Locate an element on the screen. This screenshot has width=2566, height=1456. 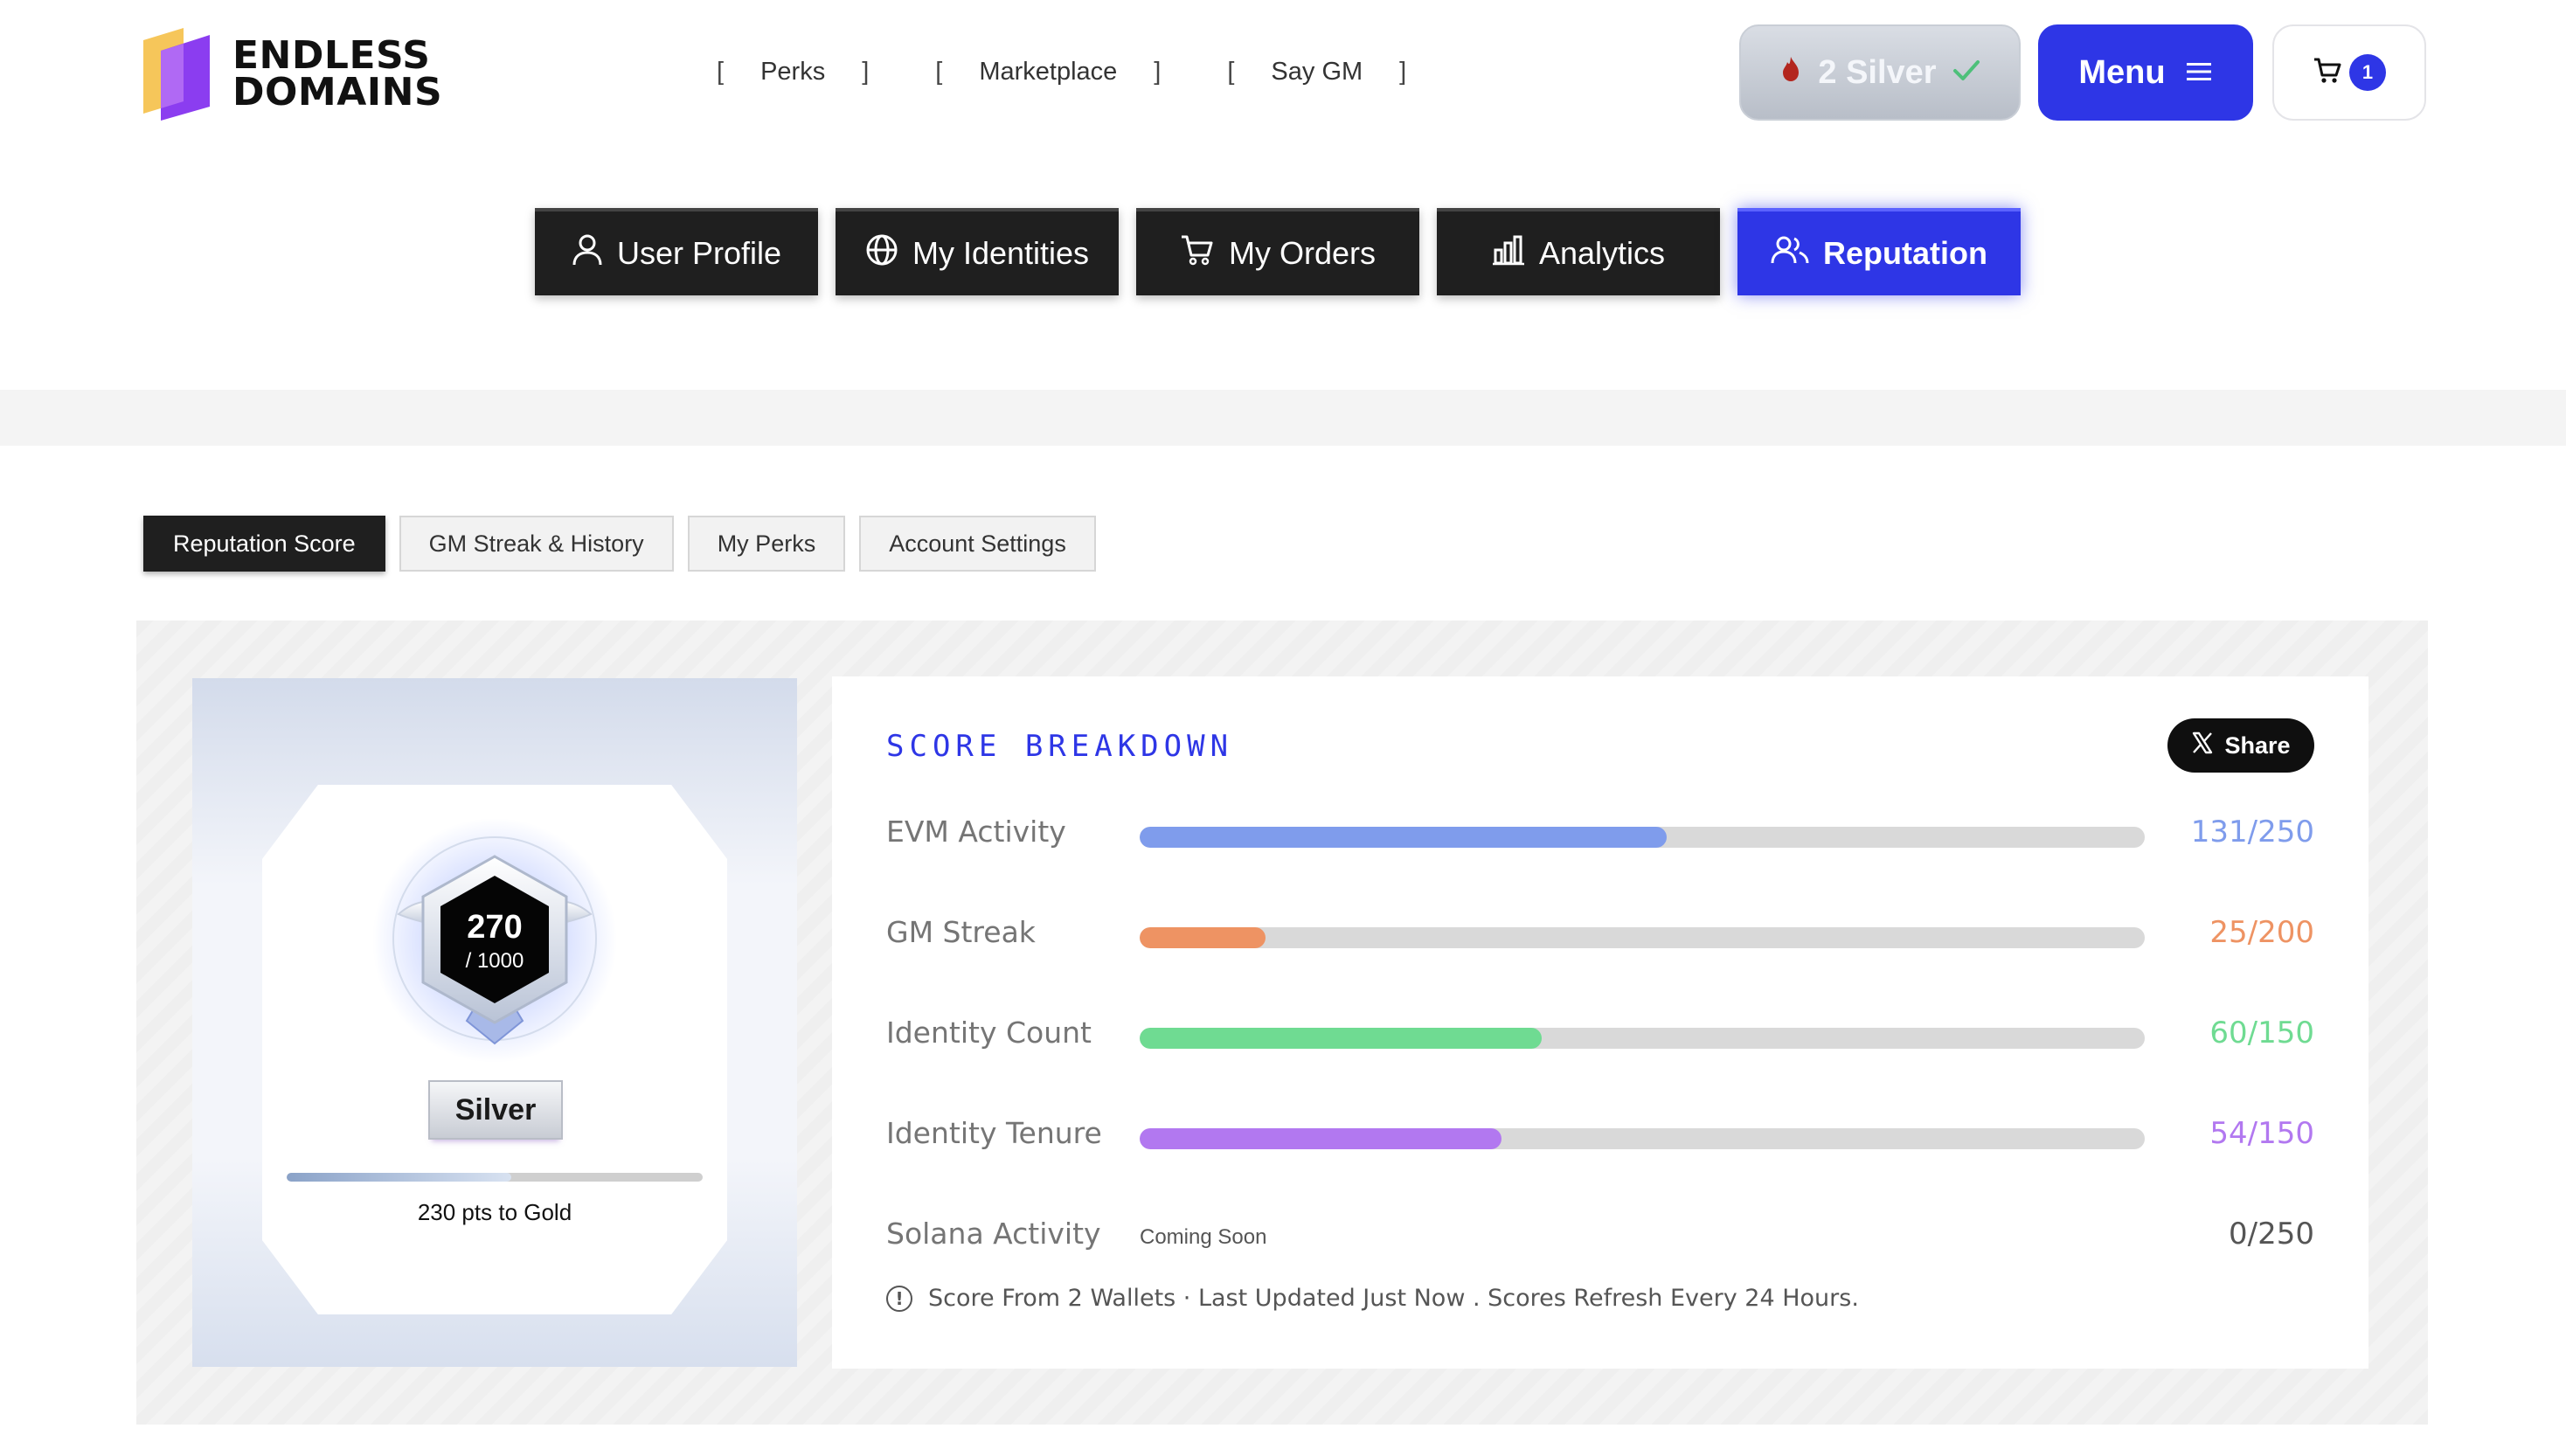
tab-my-identities: My Identities is located at coordinates (978, 251).